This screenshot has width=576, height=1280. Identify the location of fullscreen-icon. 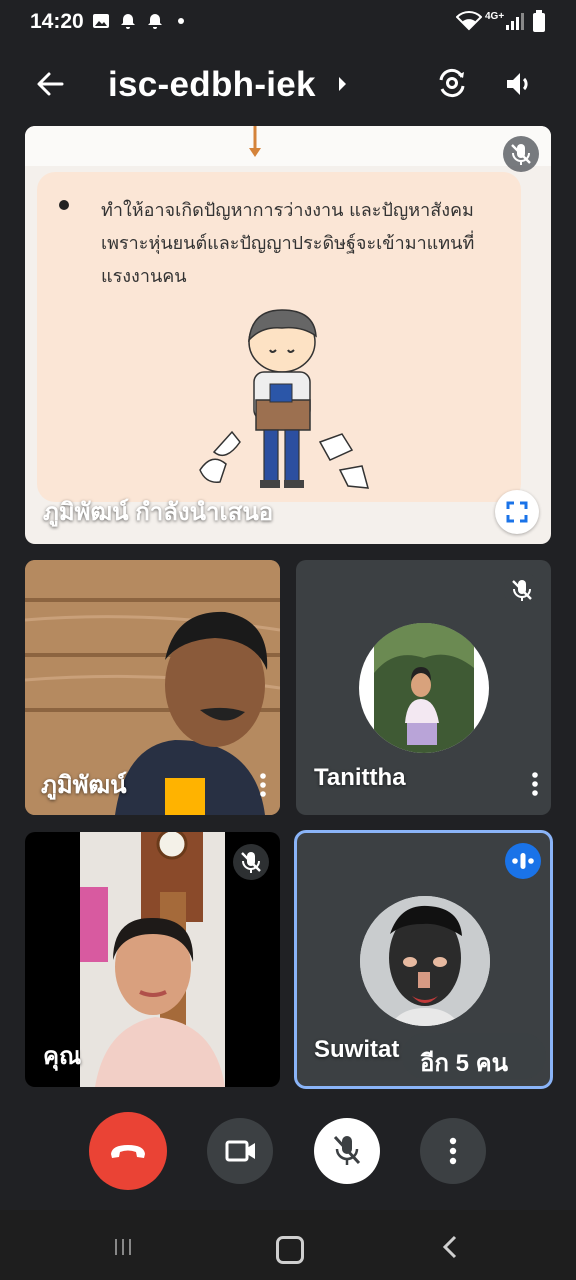
(517, 512).